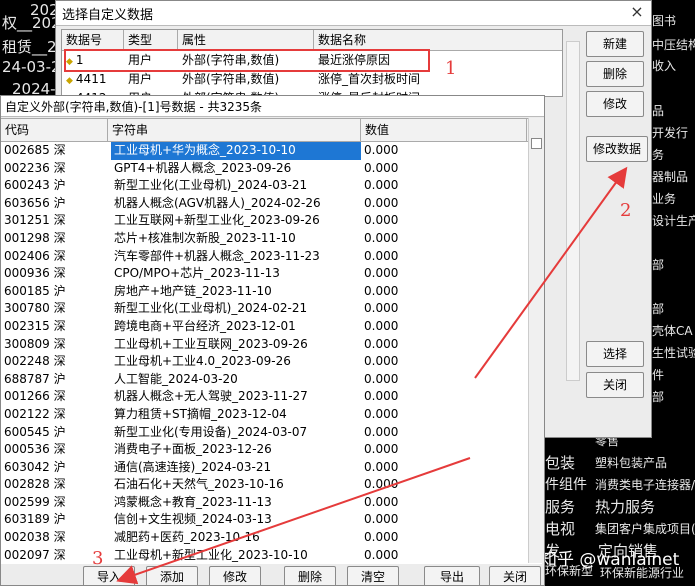 Image resolution: width=695 pixels, height=586 pixels. What do you see at coordinates (293, 521) in the screenshot?
I see `arrow-to-import` at bounding box center [293, 521].